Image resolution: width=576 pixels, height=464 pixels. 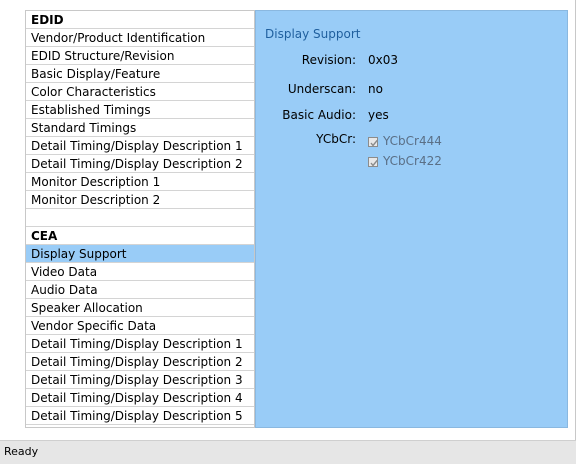 I want to click on panel-title: Display Support, so click(x=313, y=34).